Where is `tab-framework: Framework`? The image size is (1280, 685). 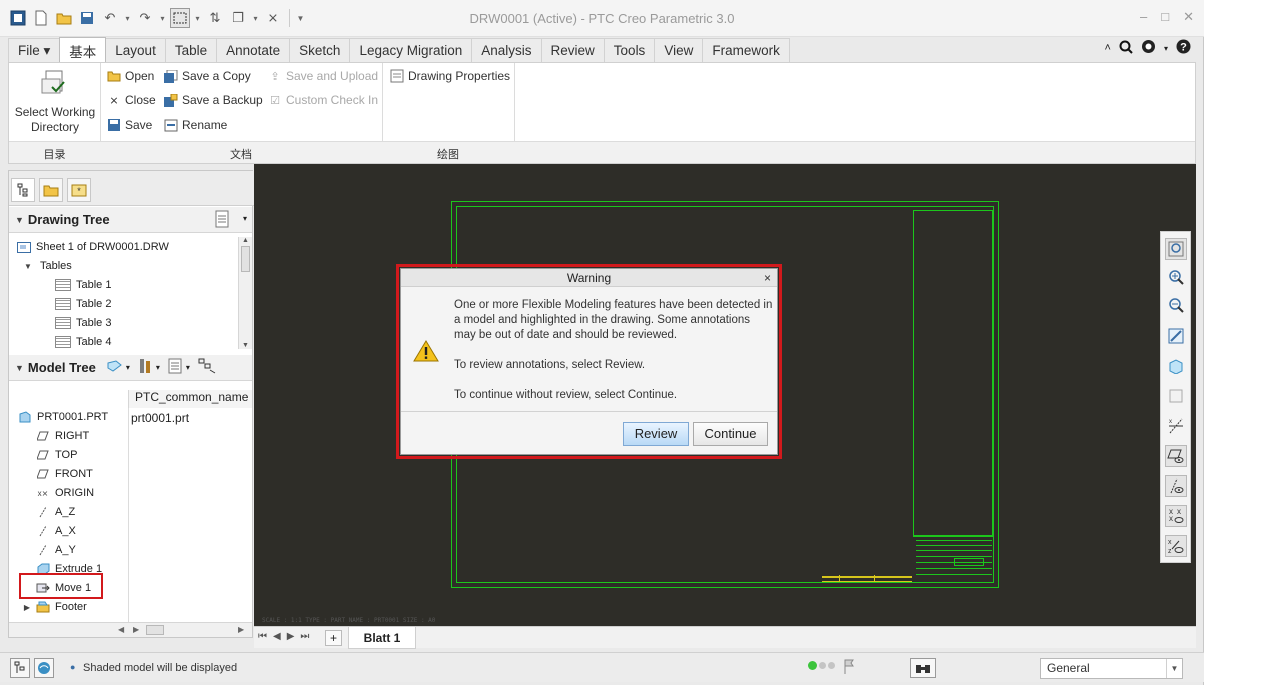 tab-framework: Framework is located at coordinates (746, 50).